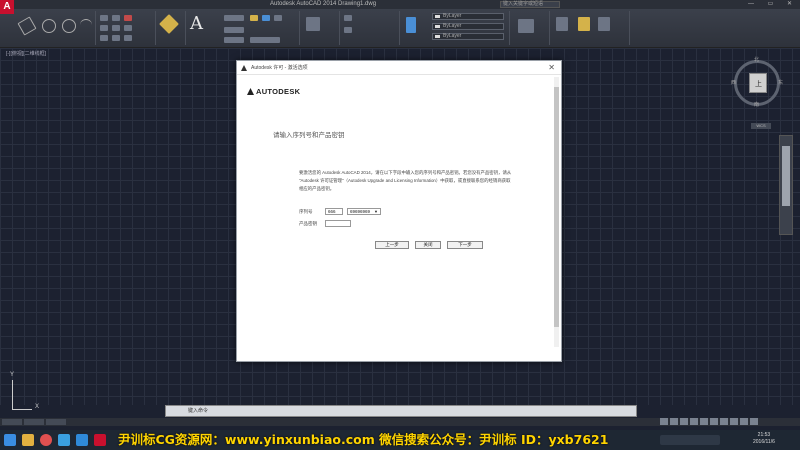  I want to click on otrack-toggle-icon, so click(714, 421).